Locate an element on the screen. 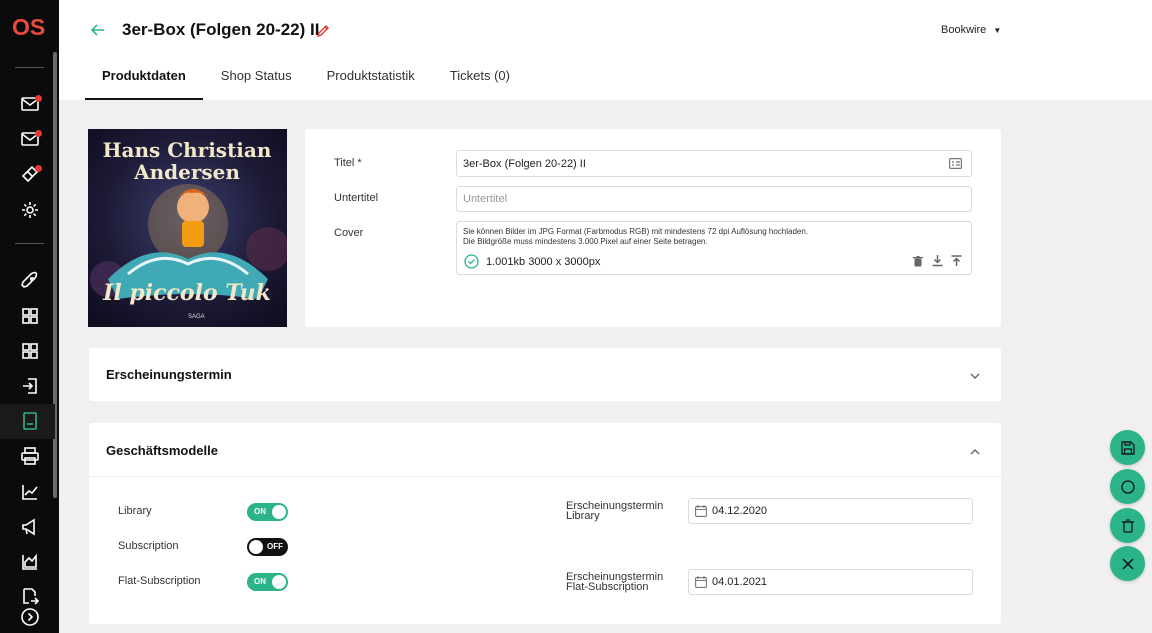 The width and height of the screenshot is (1152, 633). close-button is located at coordinates (1127, 563).